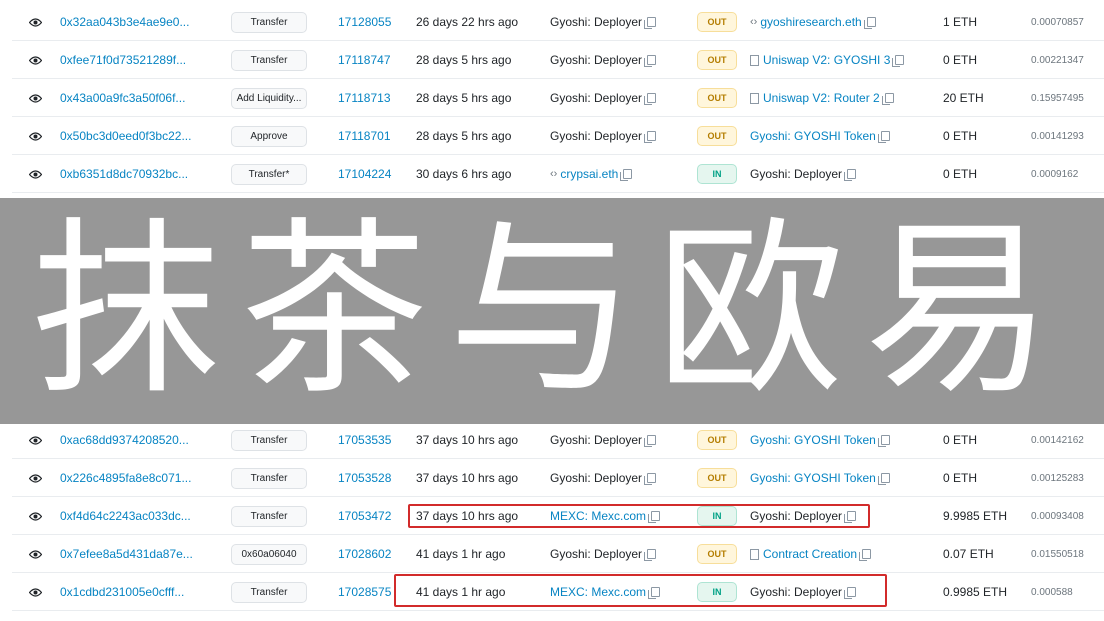 Image resolution: width=1104 pixels, height=621 pixels. Describe the element at coordinates (373, 22) in the screenshot. I see `block-link: 17128055` at that location.